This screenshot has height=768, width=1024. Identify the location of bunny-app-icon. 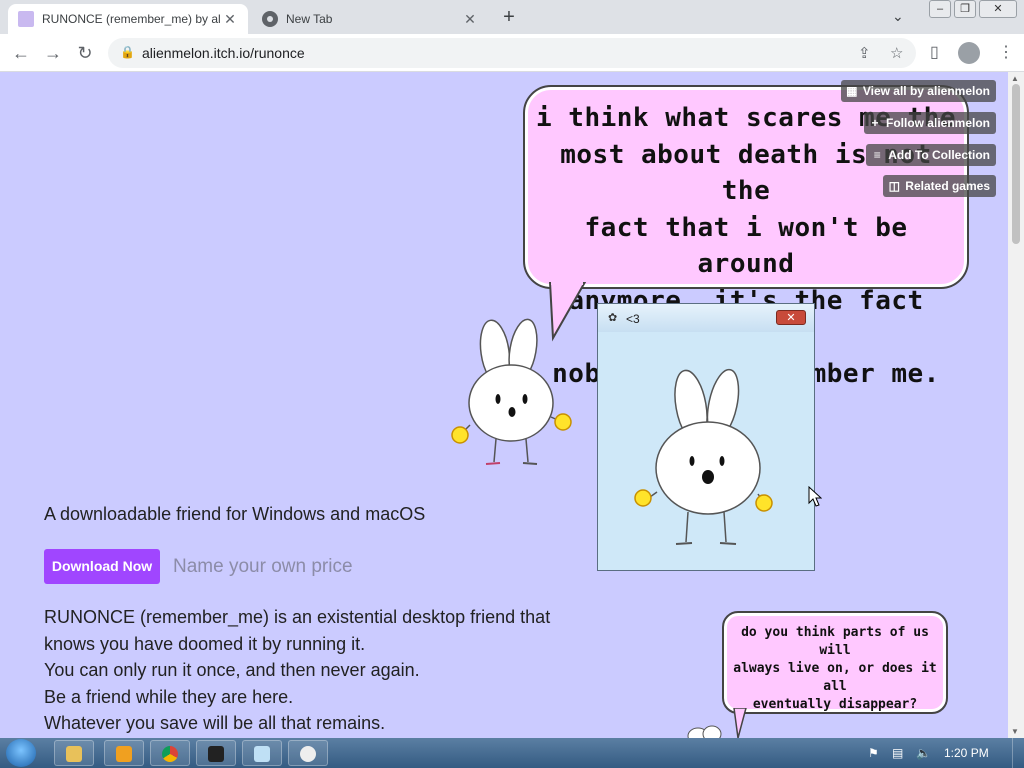
(308, 753).